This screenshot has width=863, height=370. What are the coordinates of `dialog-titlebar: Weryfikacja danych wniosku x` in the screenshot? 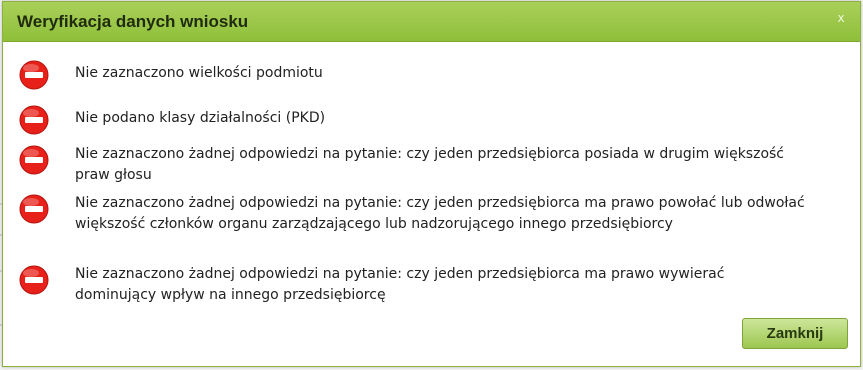 It's located at (431, 22).